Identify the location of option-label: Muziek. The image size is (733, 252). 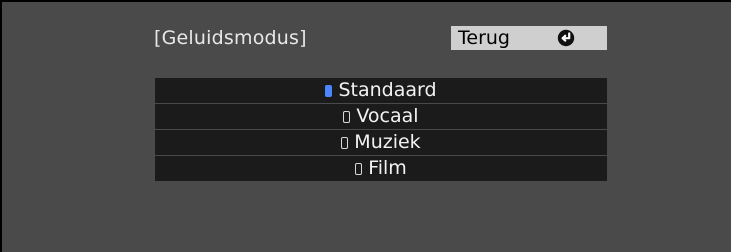
(387, 142).